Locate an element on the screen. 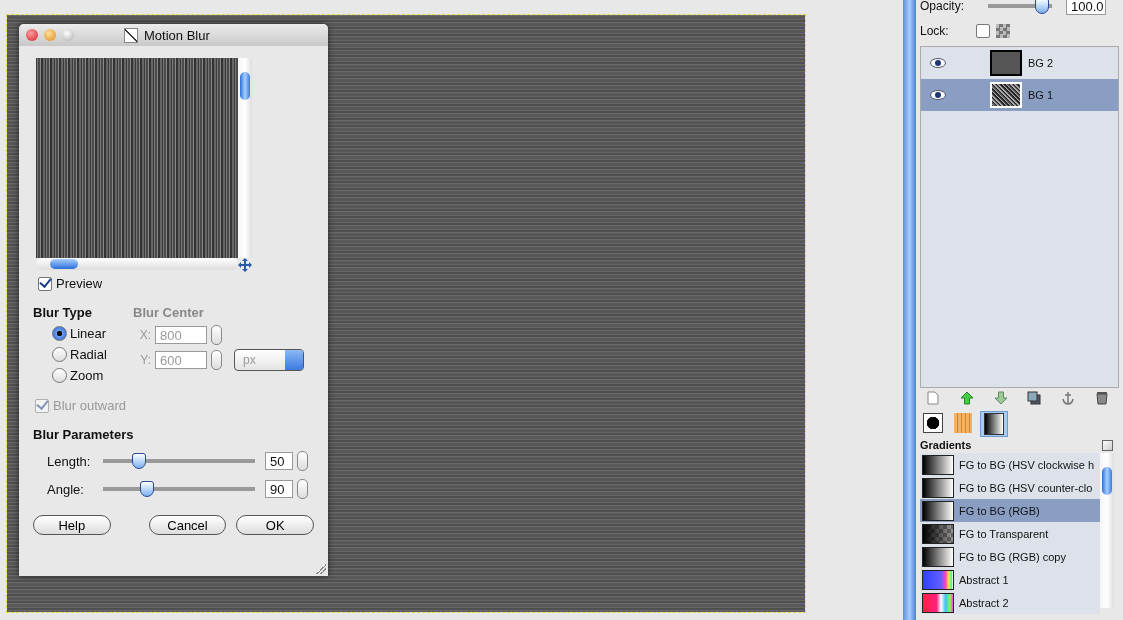 This screenshot has width=1123, height=620. trash-icon is located at coordinates (1102, 398).